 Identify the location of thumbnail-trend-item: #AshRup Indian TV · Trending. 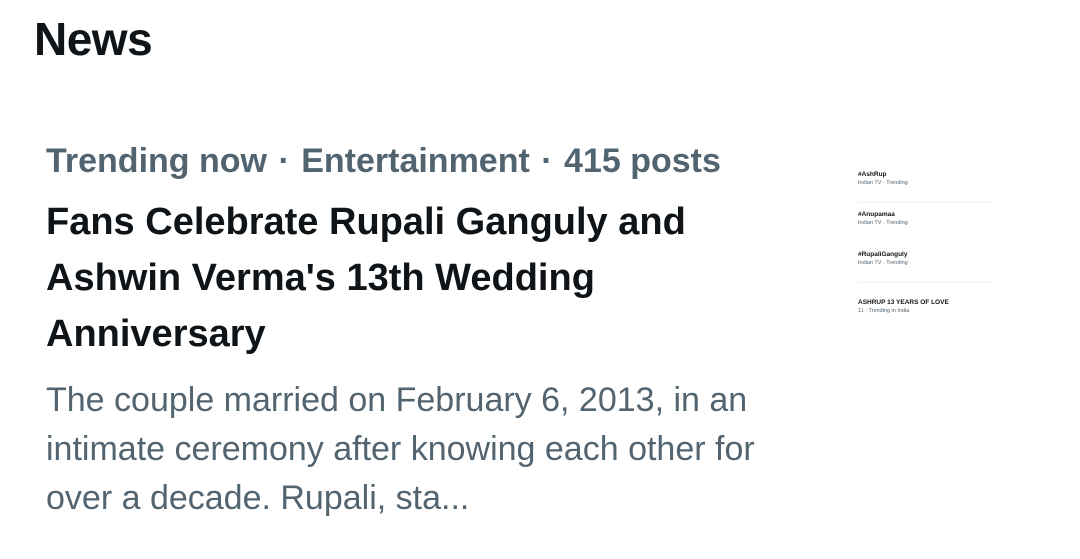
(925, 178).